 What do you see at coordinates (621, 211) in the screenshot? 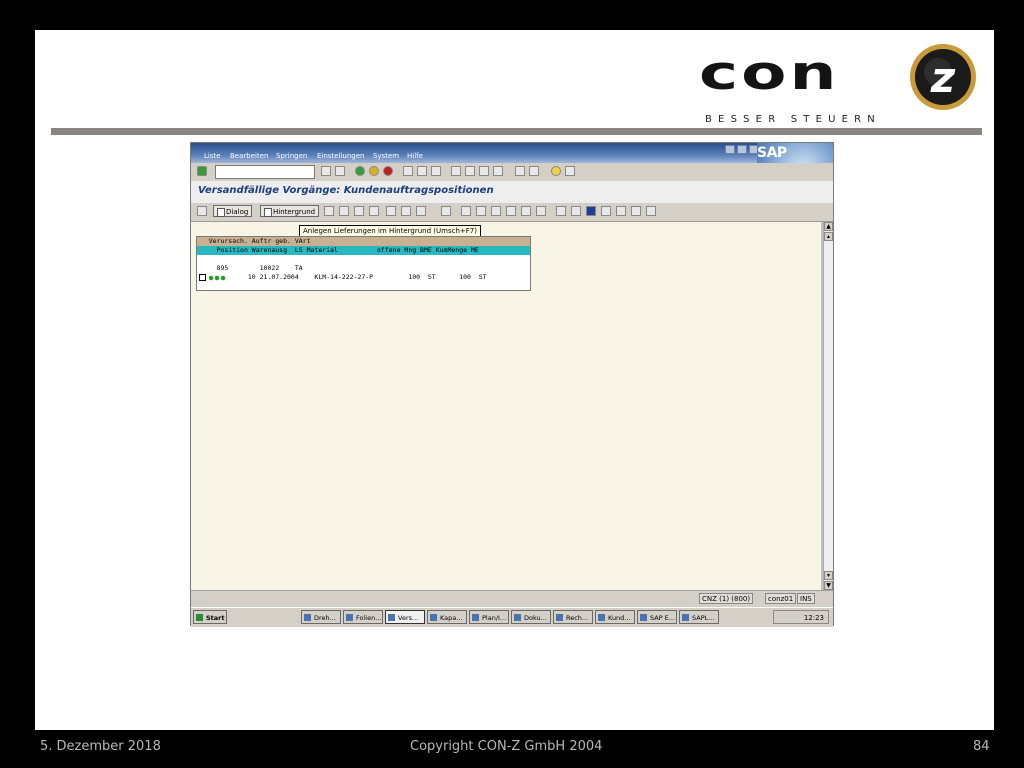
I see `next-icon` at bounding box center [621, 211].